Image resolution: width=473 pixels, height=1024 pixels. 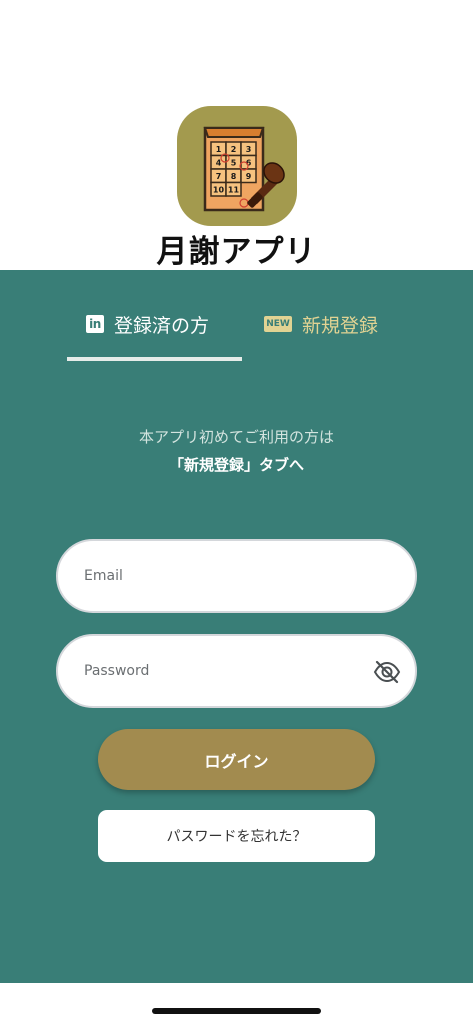 I want to click on app-logo-icon: 1 2 3 4 5 6 7 8 9 10 11, so click(x=237, y=166).